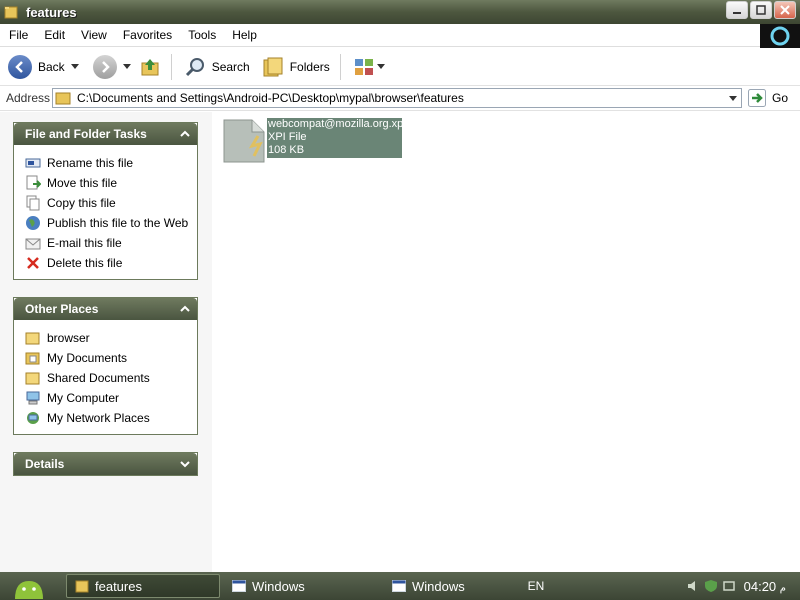 Image resolution: width=800 pixels, height=600 pixels. I want to click on folders-icon, so click(273, 66).